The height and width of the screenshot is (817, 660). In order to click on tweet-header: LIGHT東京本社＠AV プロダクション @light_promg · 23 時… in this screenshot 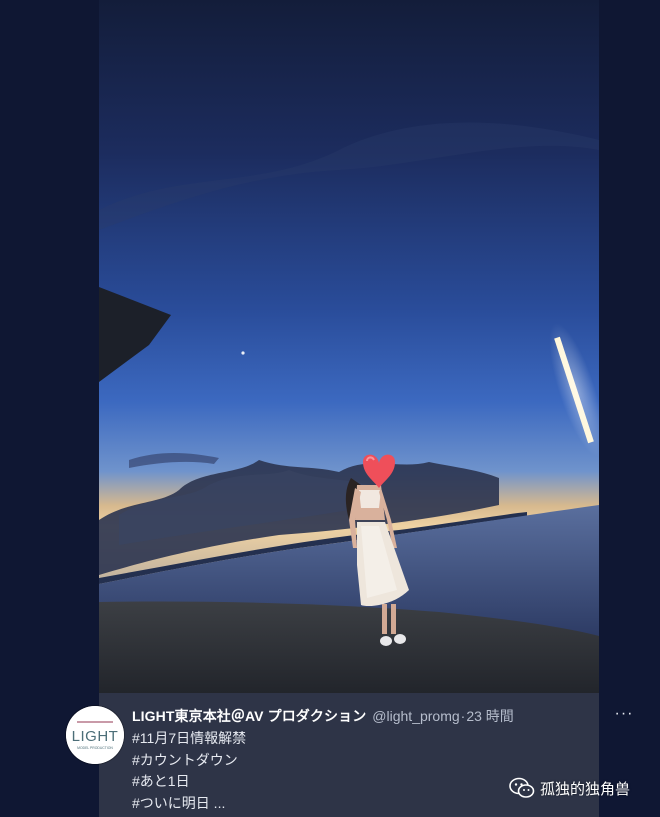, I will do `click(358, 716)`.